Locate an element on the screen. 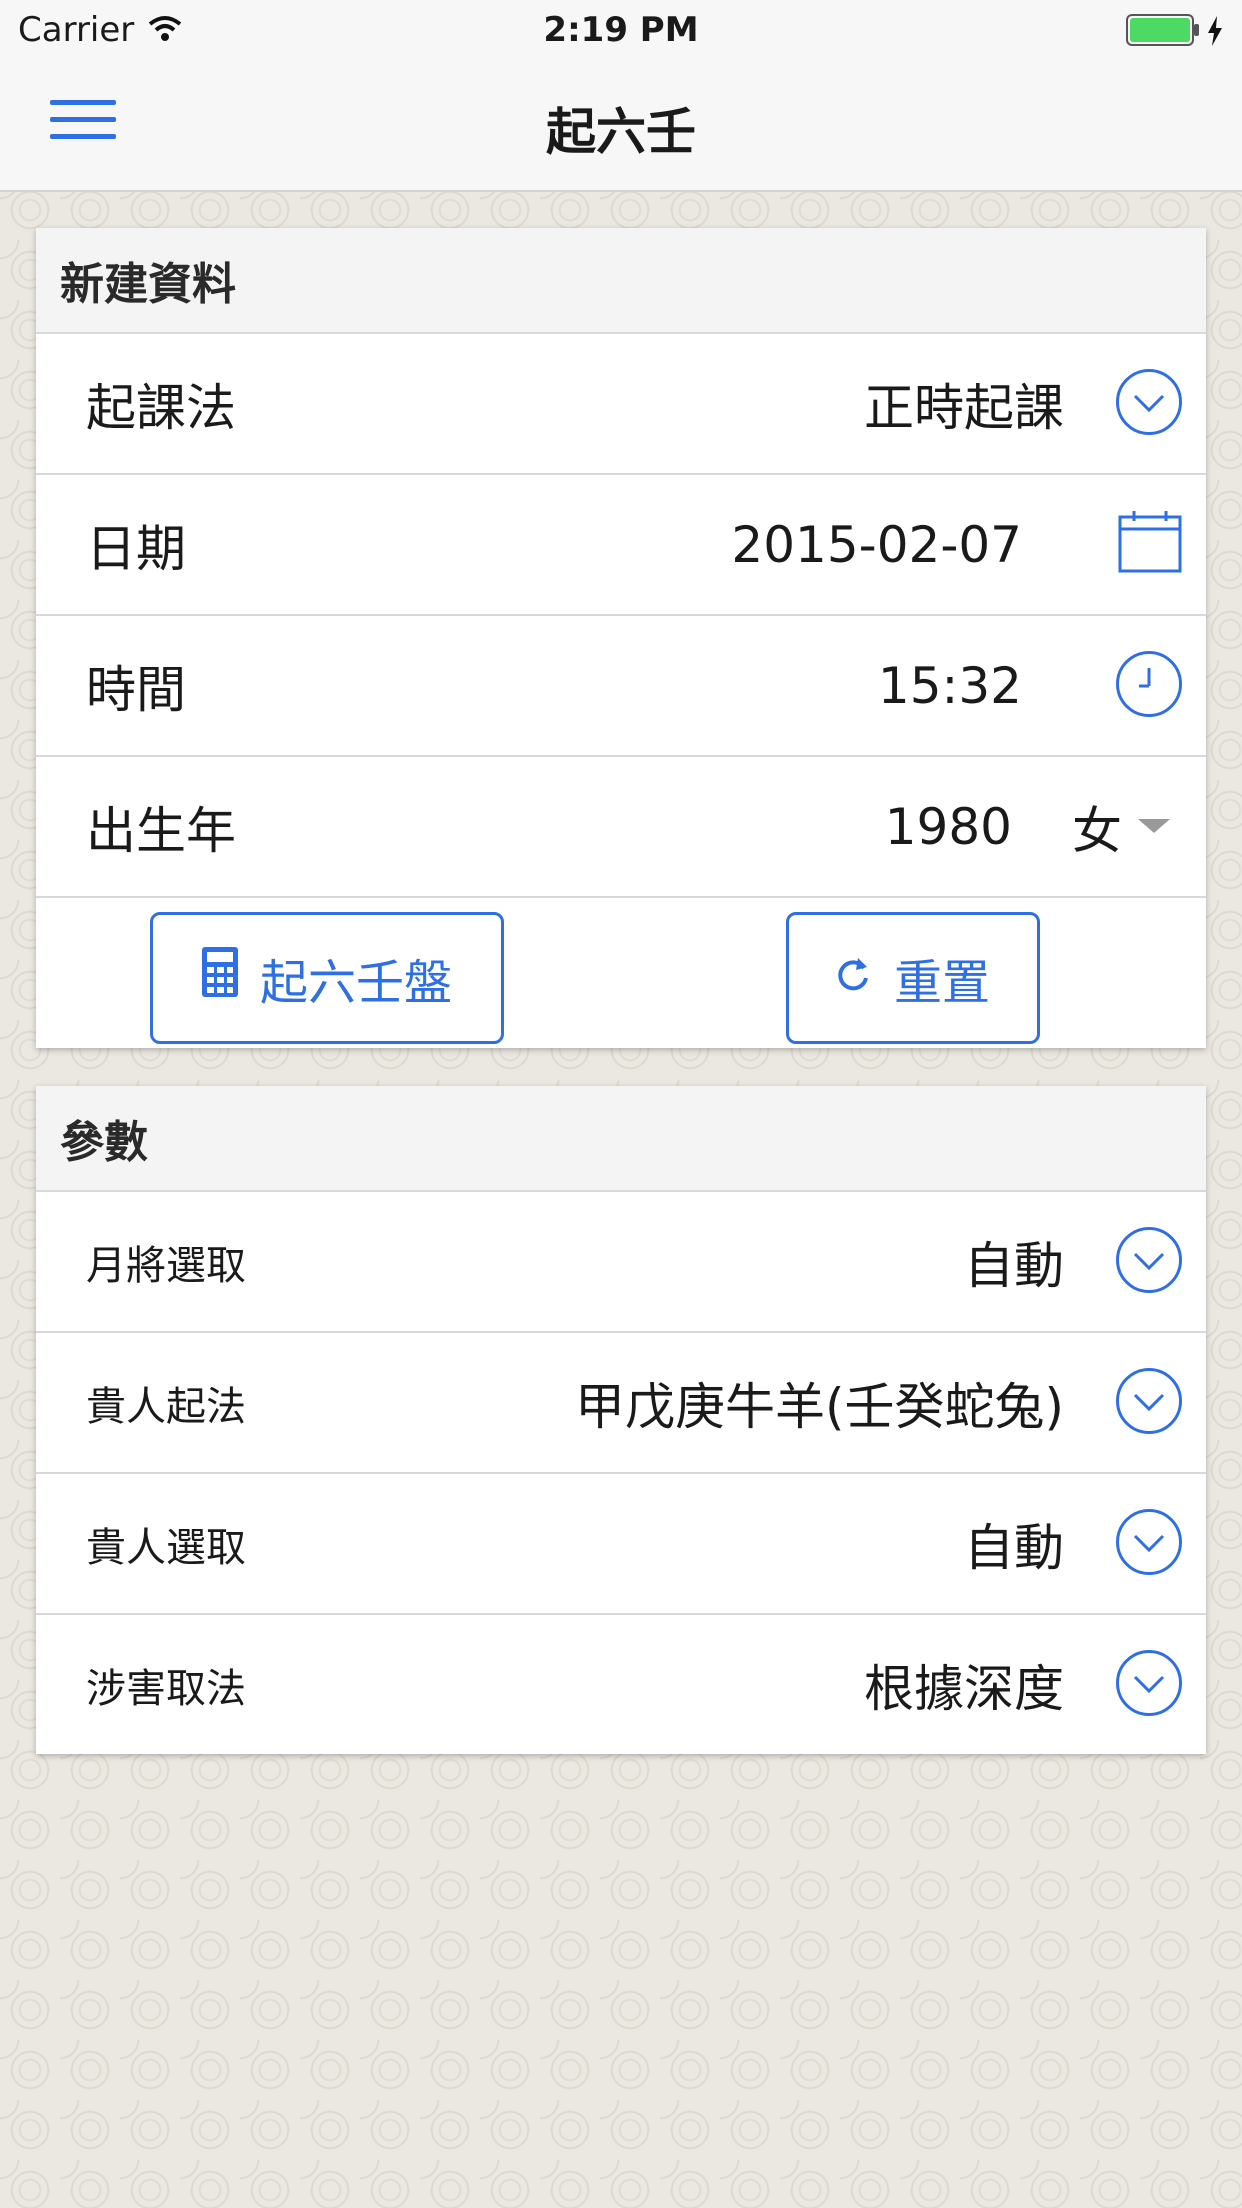 The width and height of the screenshot is (1242, 2208). page-title: 起六壬 is located at coordinates (621, 132).